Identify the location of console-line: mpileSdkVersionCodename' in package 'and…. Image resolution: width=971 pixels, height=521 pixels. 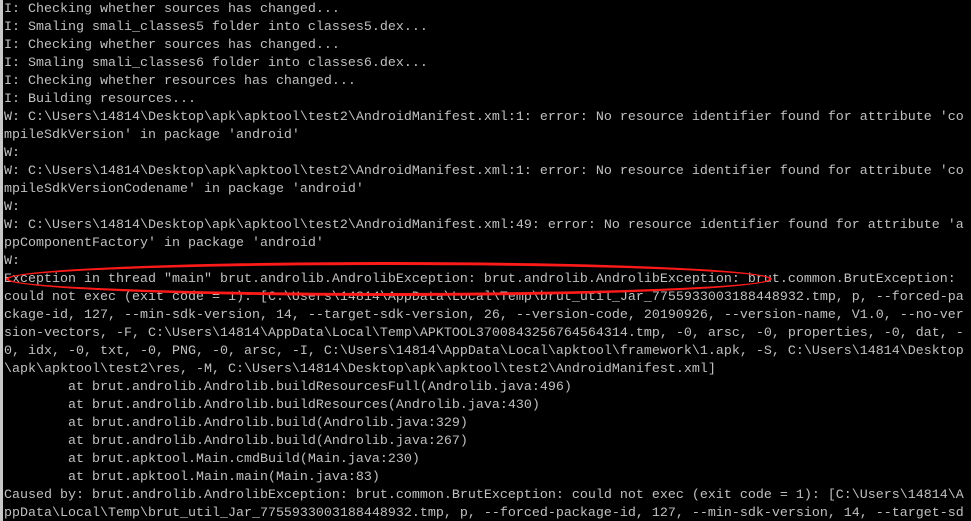
(184, 189).